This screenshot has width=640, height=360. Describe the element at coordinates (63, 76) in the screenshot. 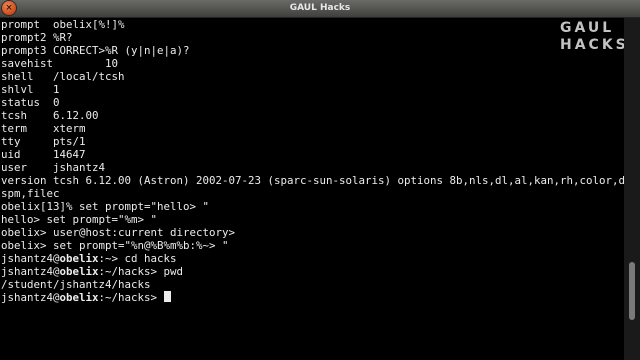

I see `terminal-line: shell /local/tcsh` at that location.